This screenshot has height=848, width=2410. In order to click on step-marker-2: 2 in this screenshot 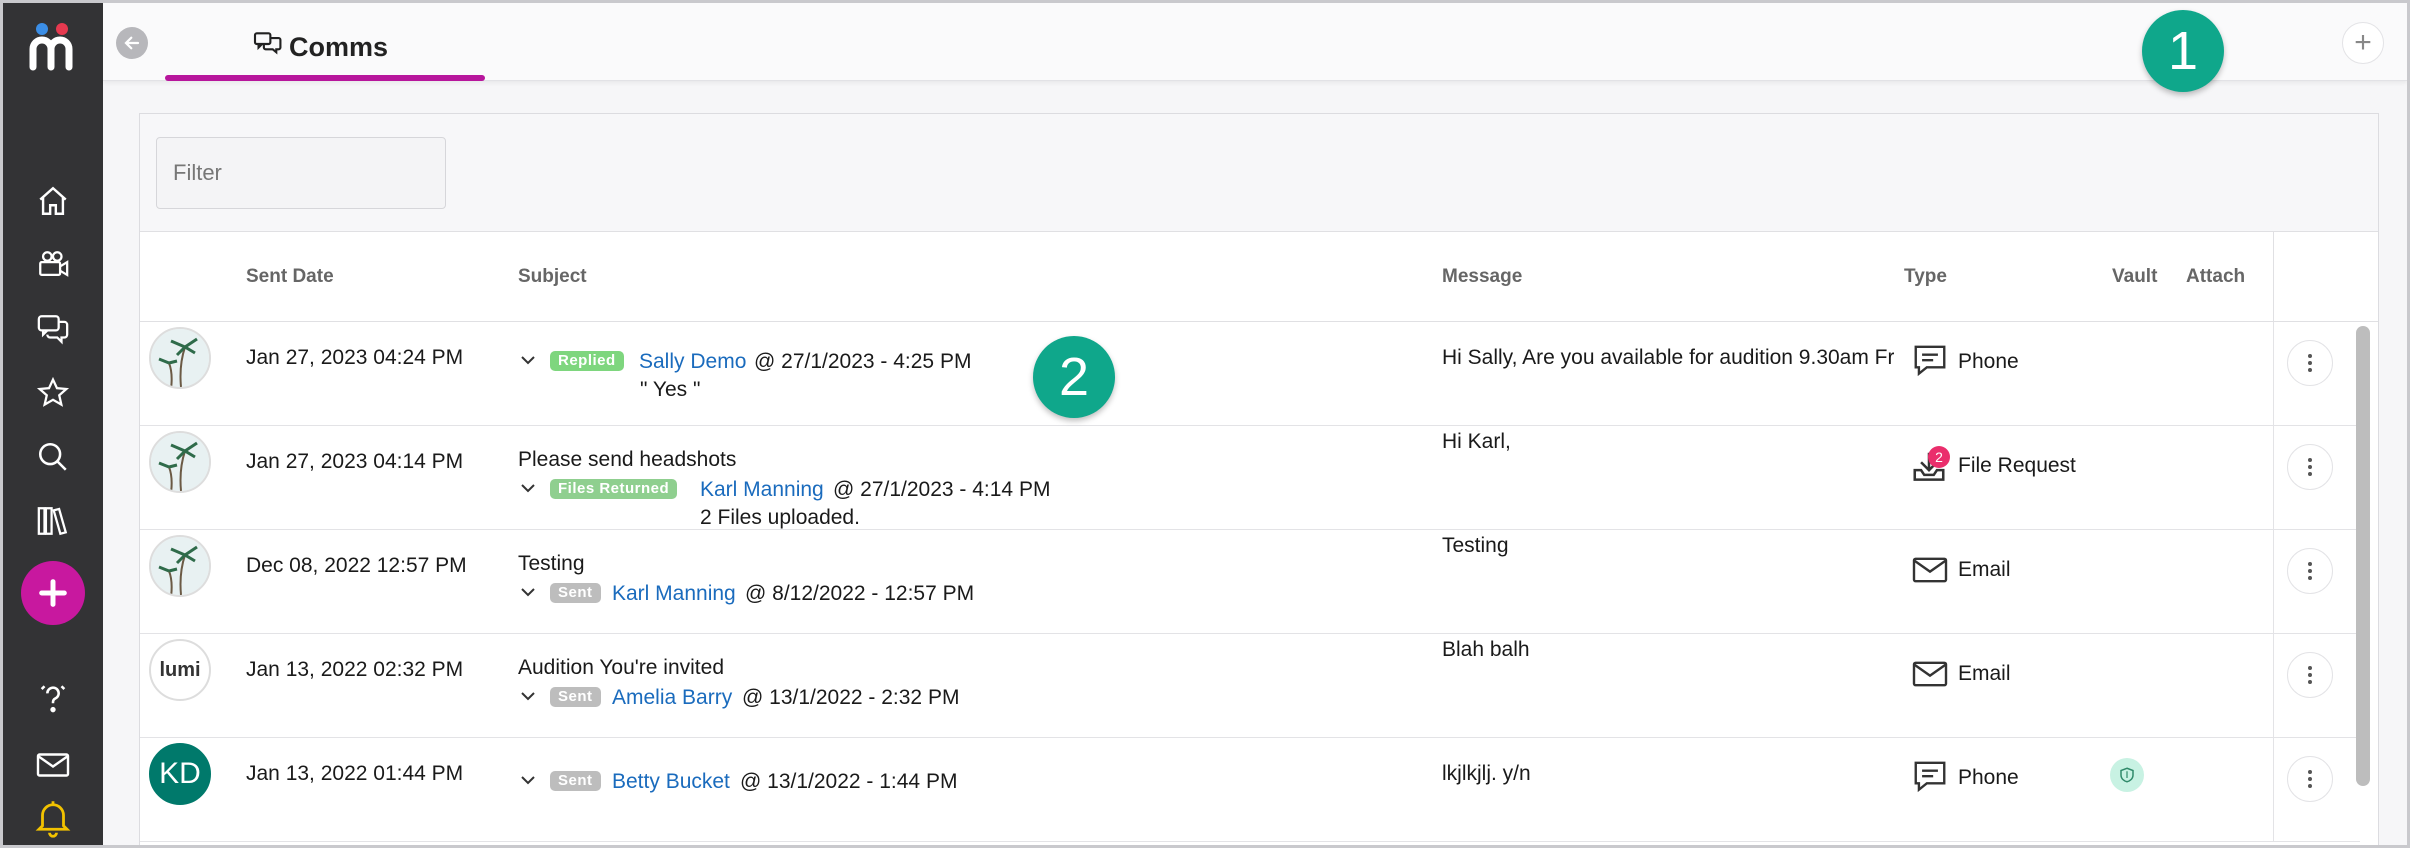, I will do `click(1074, 377)`.